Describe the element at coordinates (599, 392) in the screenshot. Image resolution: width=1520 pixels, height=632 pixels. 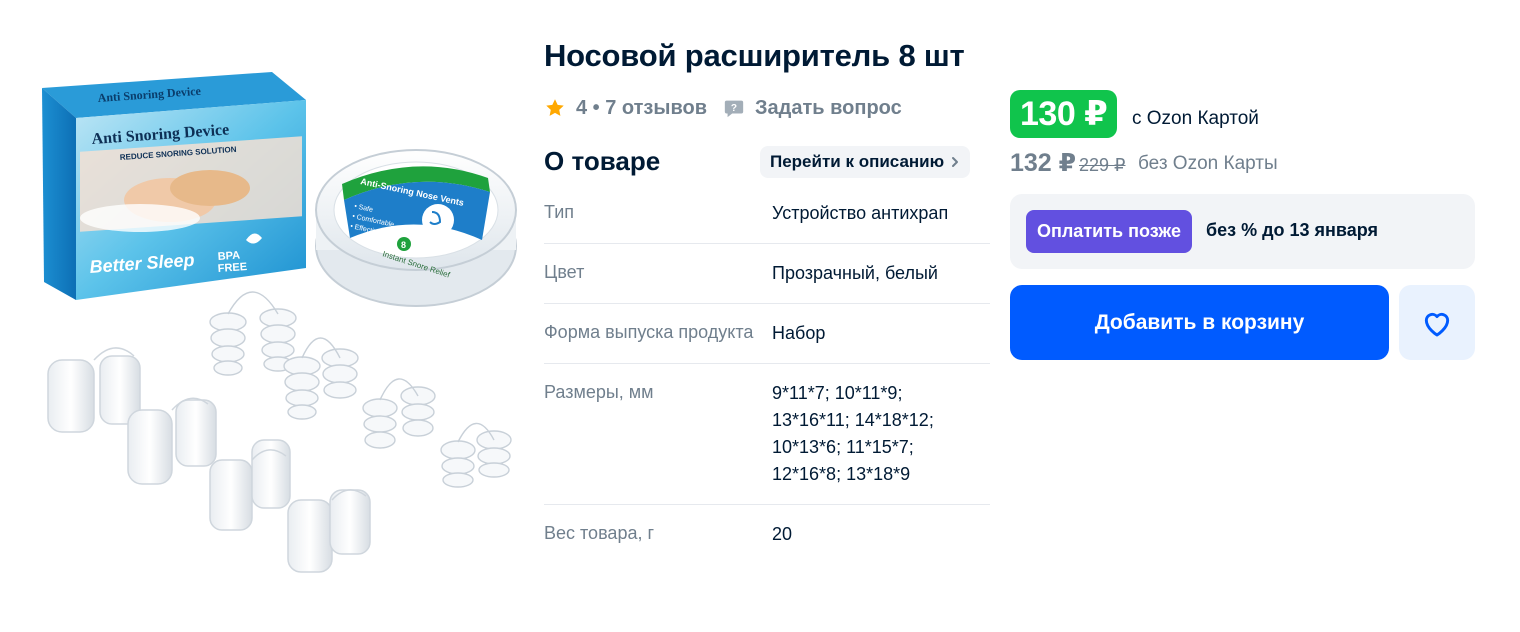
I see `spec-key: Размеры, мм` at that location.